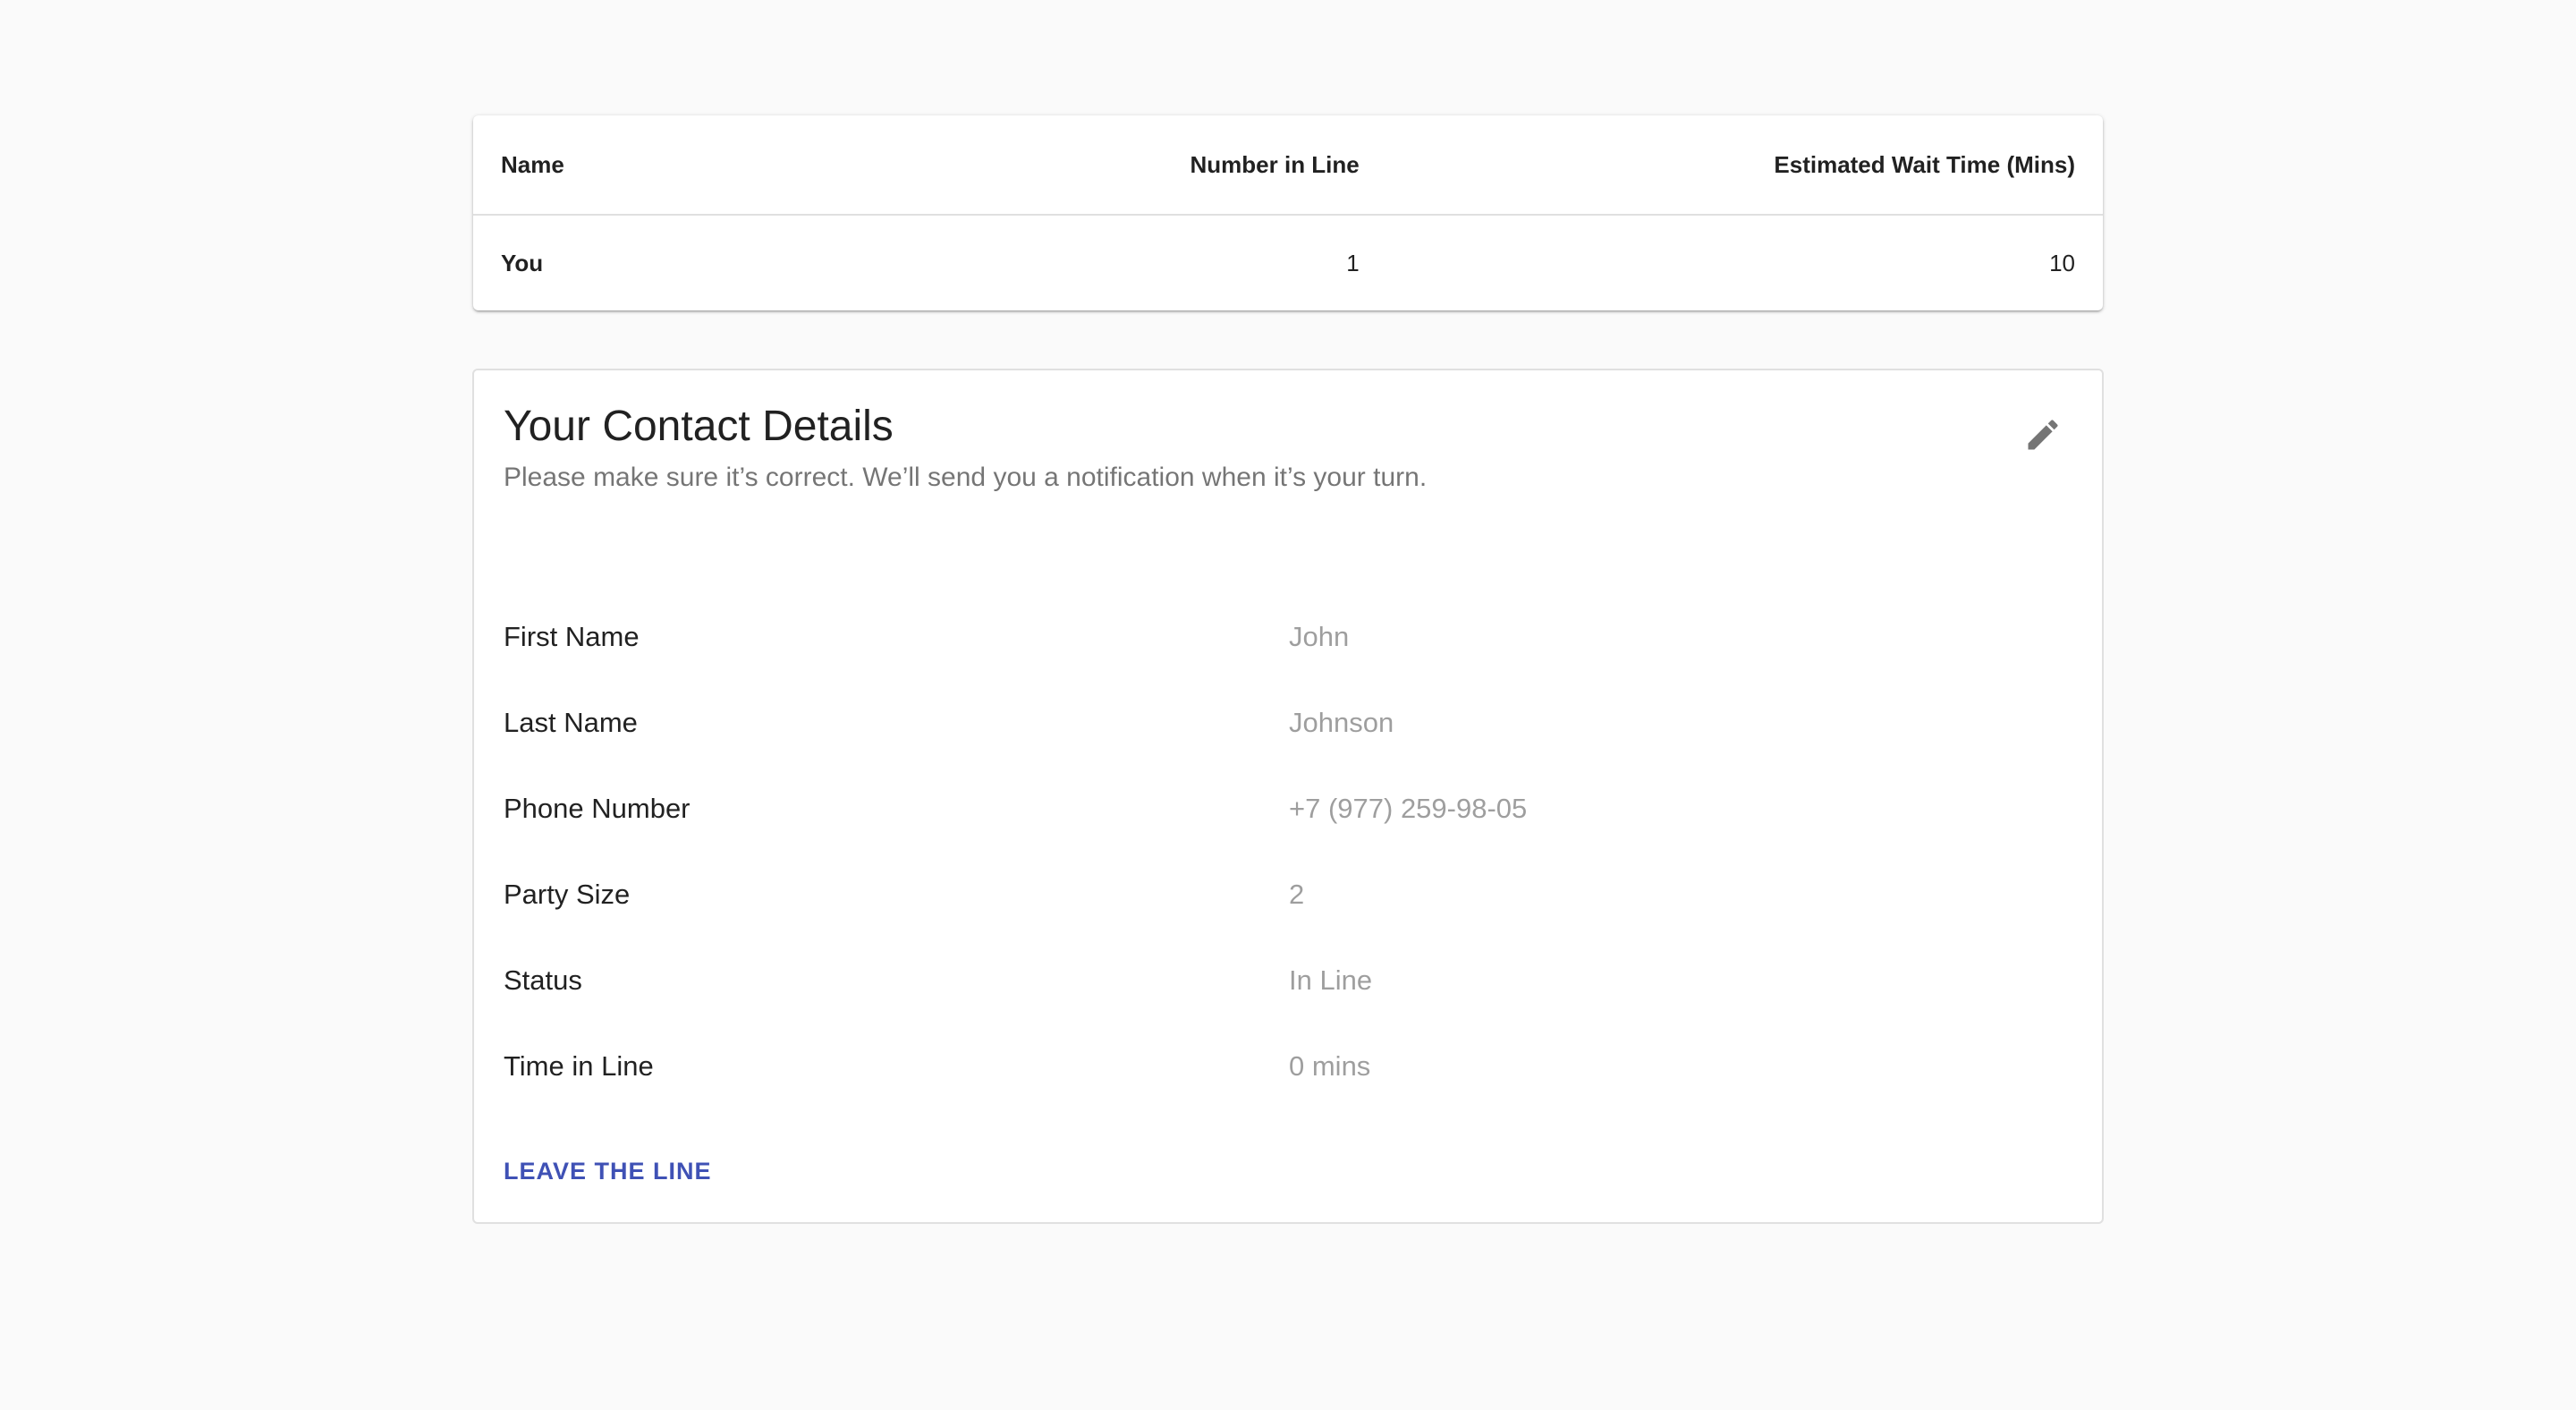  Describe the element at coordinates (1288, 981) in the screenshot. I see `detail-row-status: Status In Line` at that location.